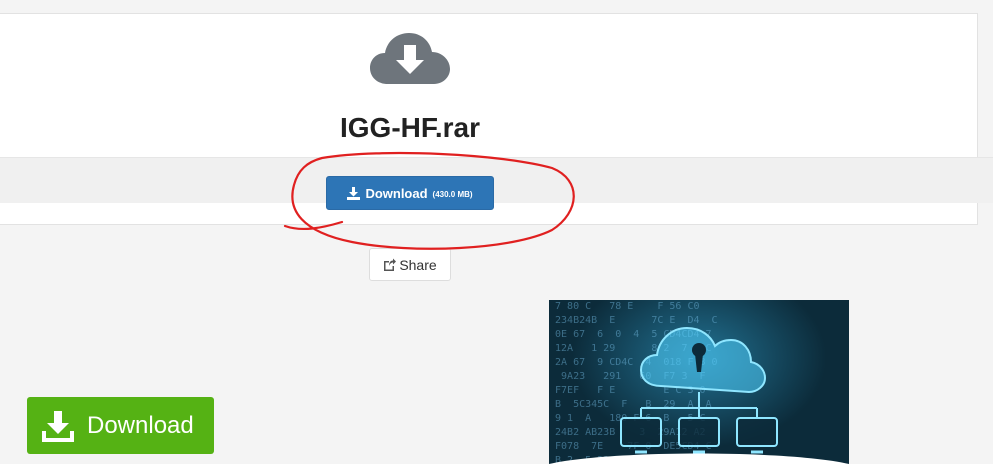 Image resolution: width=993 pixels, height=464 pixels. Describe the element at coordinates (496, 180) in the screenshot. I see `download-bar` at that location.